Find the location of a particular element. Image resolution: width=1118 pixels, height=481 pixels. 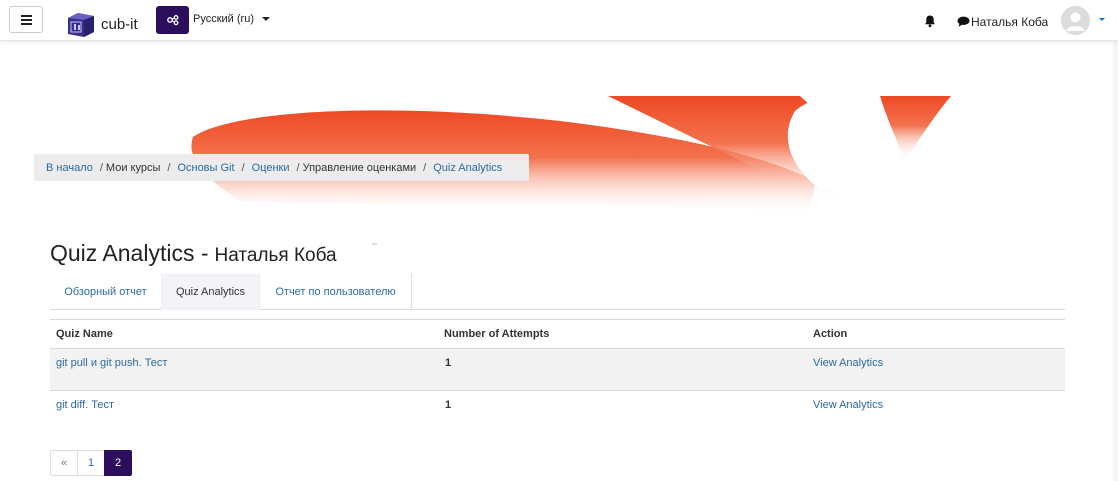

breadcrumb-item-grades: Оценки is located at coordinates (271, 168).